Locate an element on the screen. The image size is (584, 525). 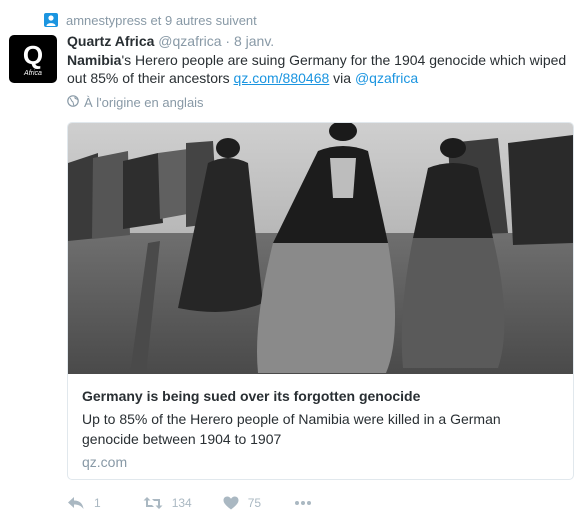
retweet-count: 134 is located at coordinates (181, 503).